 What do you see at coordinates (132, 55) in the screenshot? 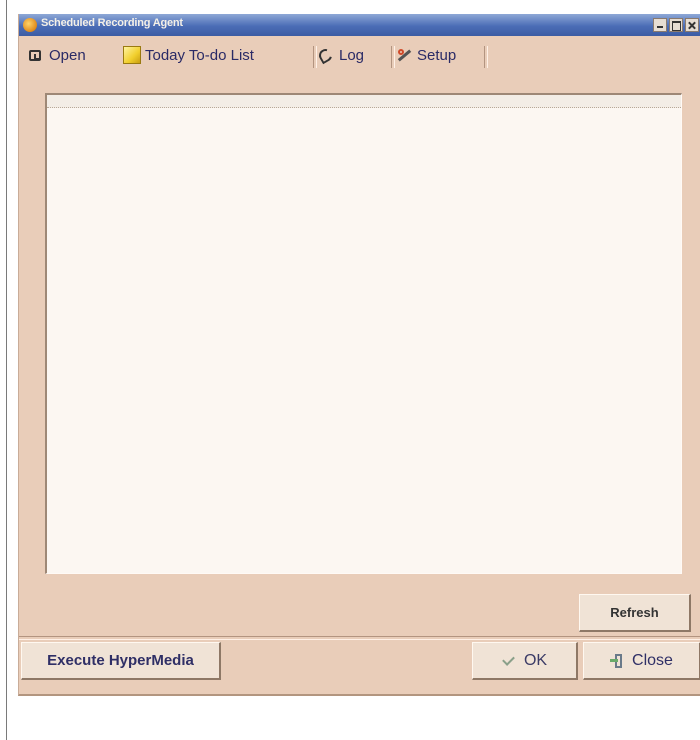
I see `note-icon` at bounding box center [132, 55].